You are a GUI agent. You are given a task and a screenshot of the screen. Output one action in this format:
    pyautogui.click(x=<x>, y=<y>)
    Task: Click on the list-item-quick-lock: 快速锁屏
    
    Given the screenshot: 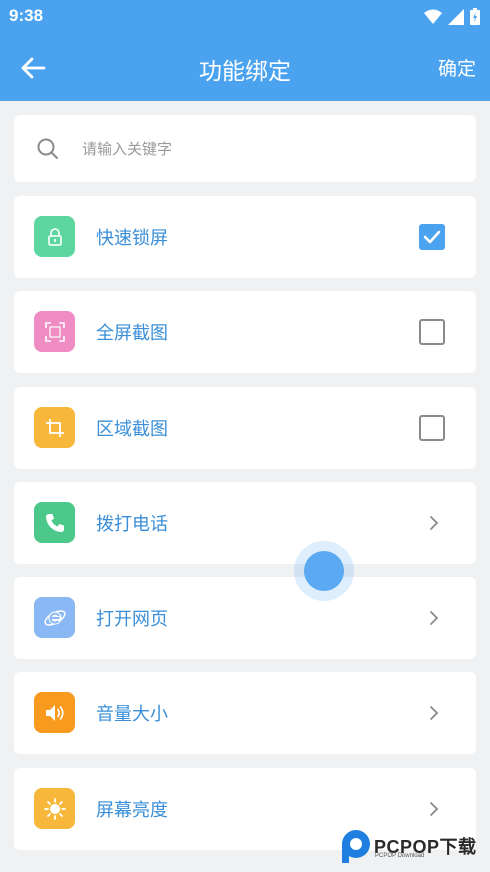 What is the action you would take?
    pyautogui.click(x=245, y=237)
    